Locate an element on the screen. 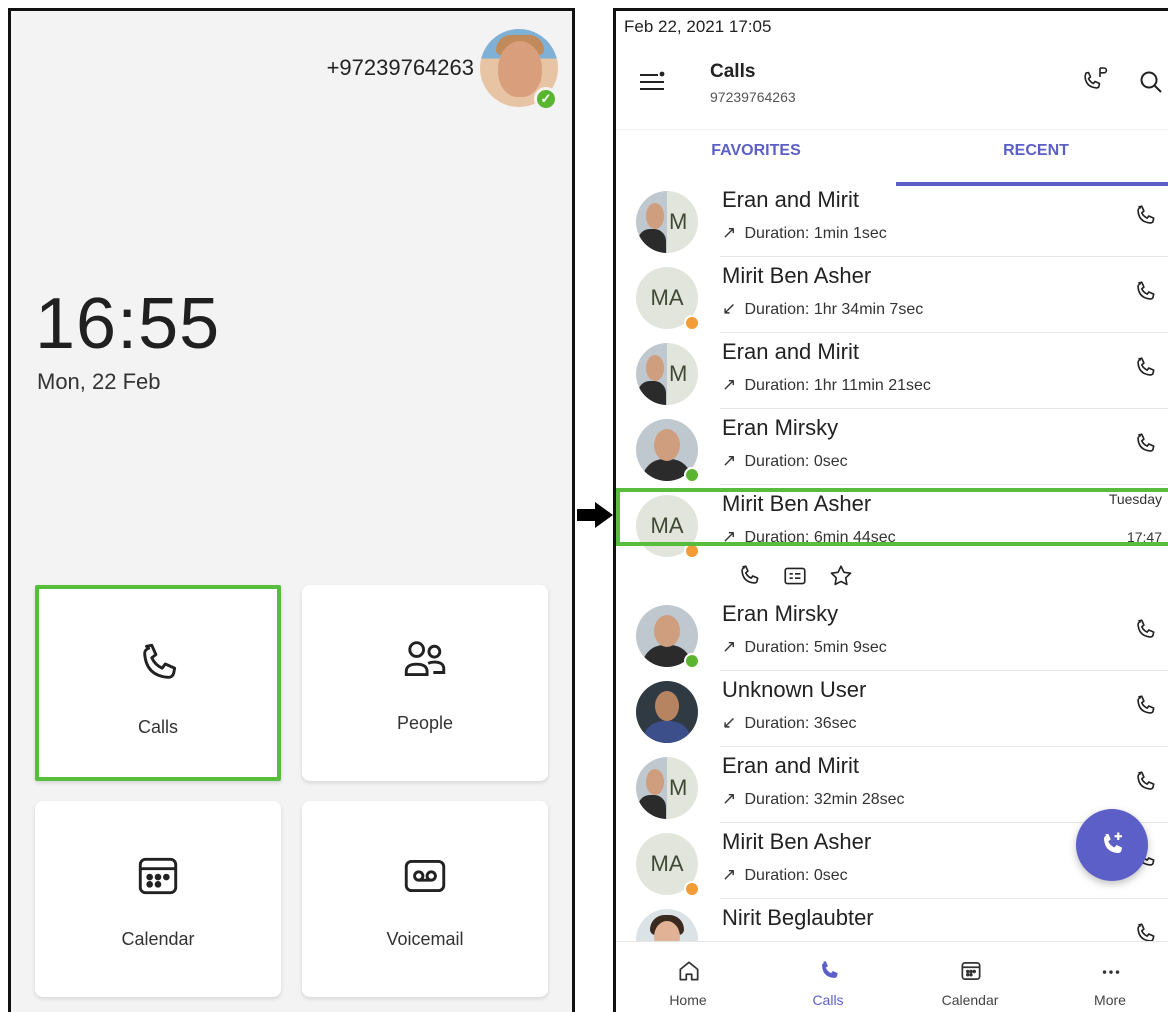  call-row: M Eran and Mirit ↗ Duration: 32min 28sec is located at coordinates (892, 785).